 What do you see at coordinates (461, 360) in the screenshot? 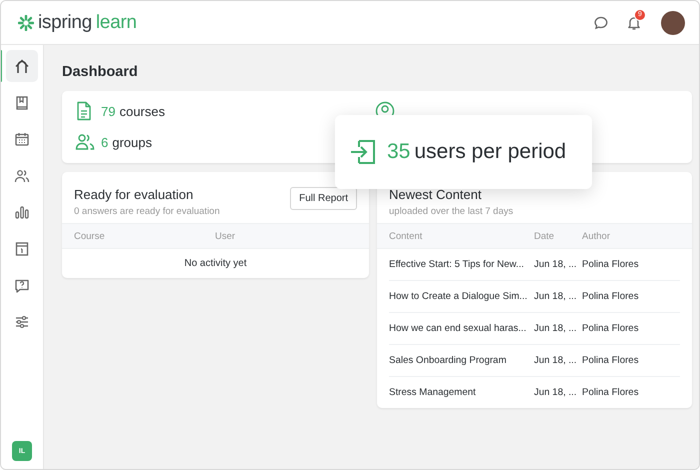
I see `content-link: Sales Onboarding Program` at bounding box center [461, 360].